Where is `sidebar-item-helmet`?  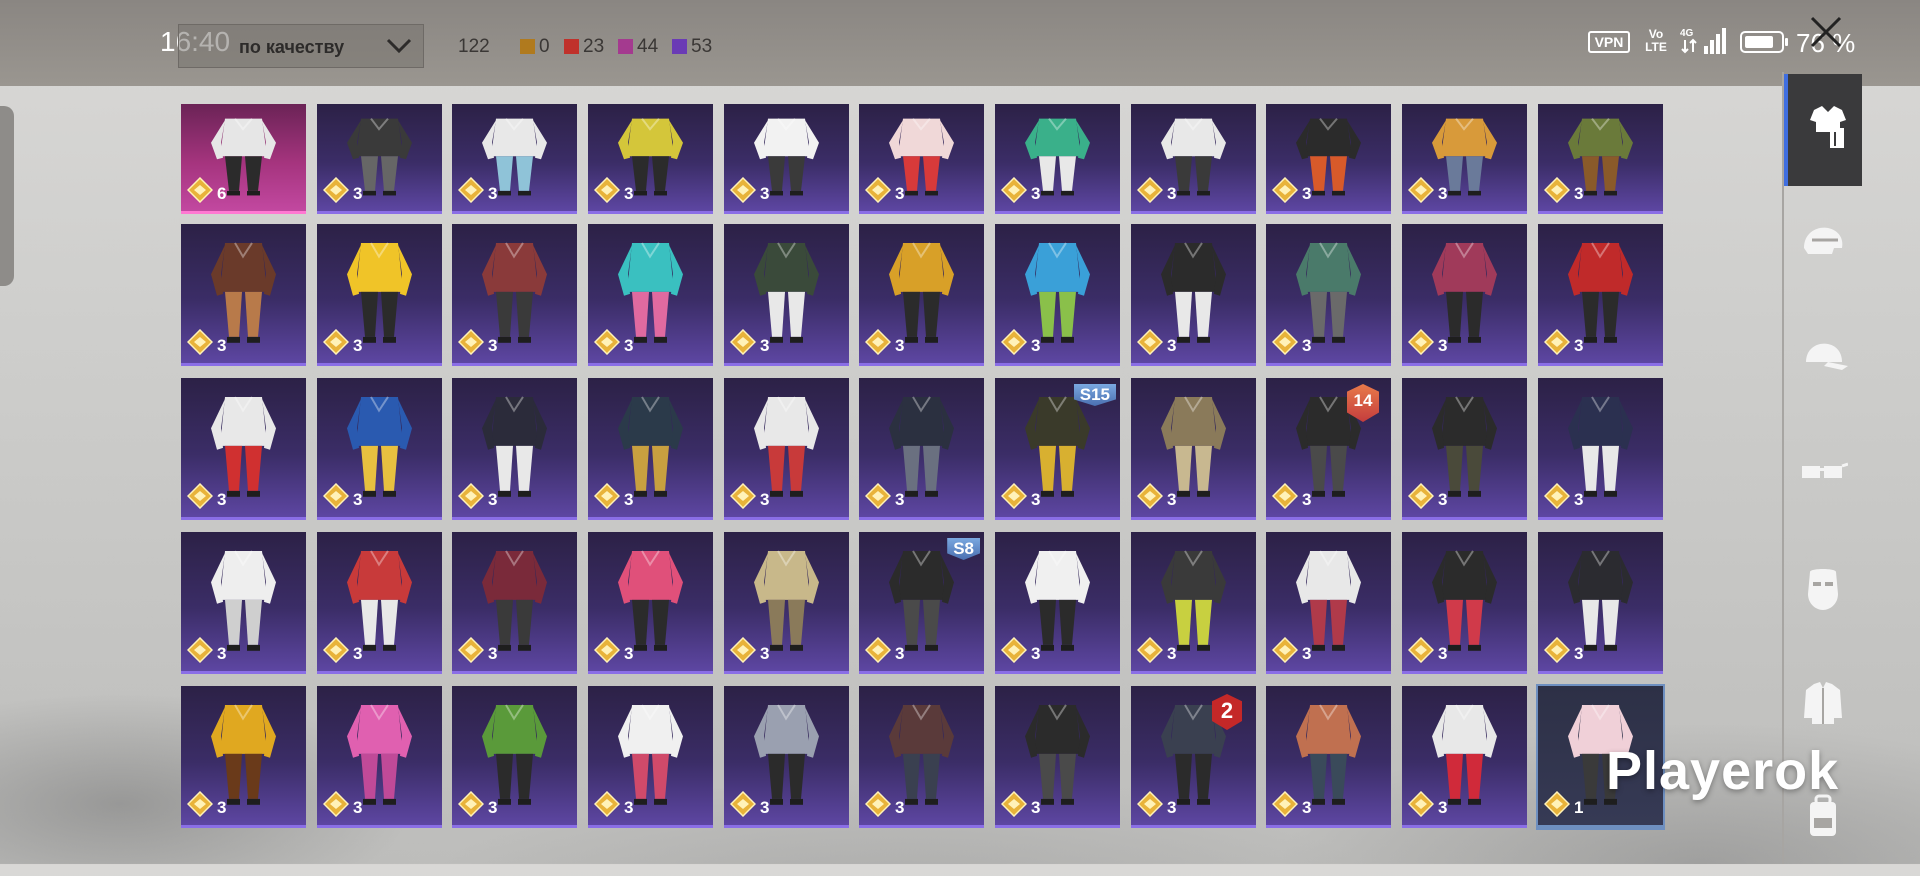
sidebar-item-helmet is located at coordinates (1823, 246).